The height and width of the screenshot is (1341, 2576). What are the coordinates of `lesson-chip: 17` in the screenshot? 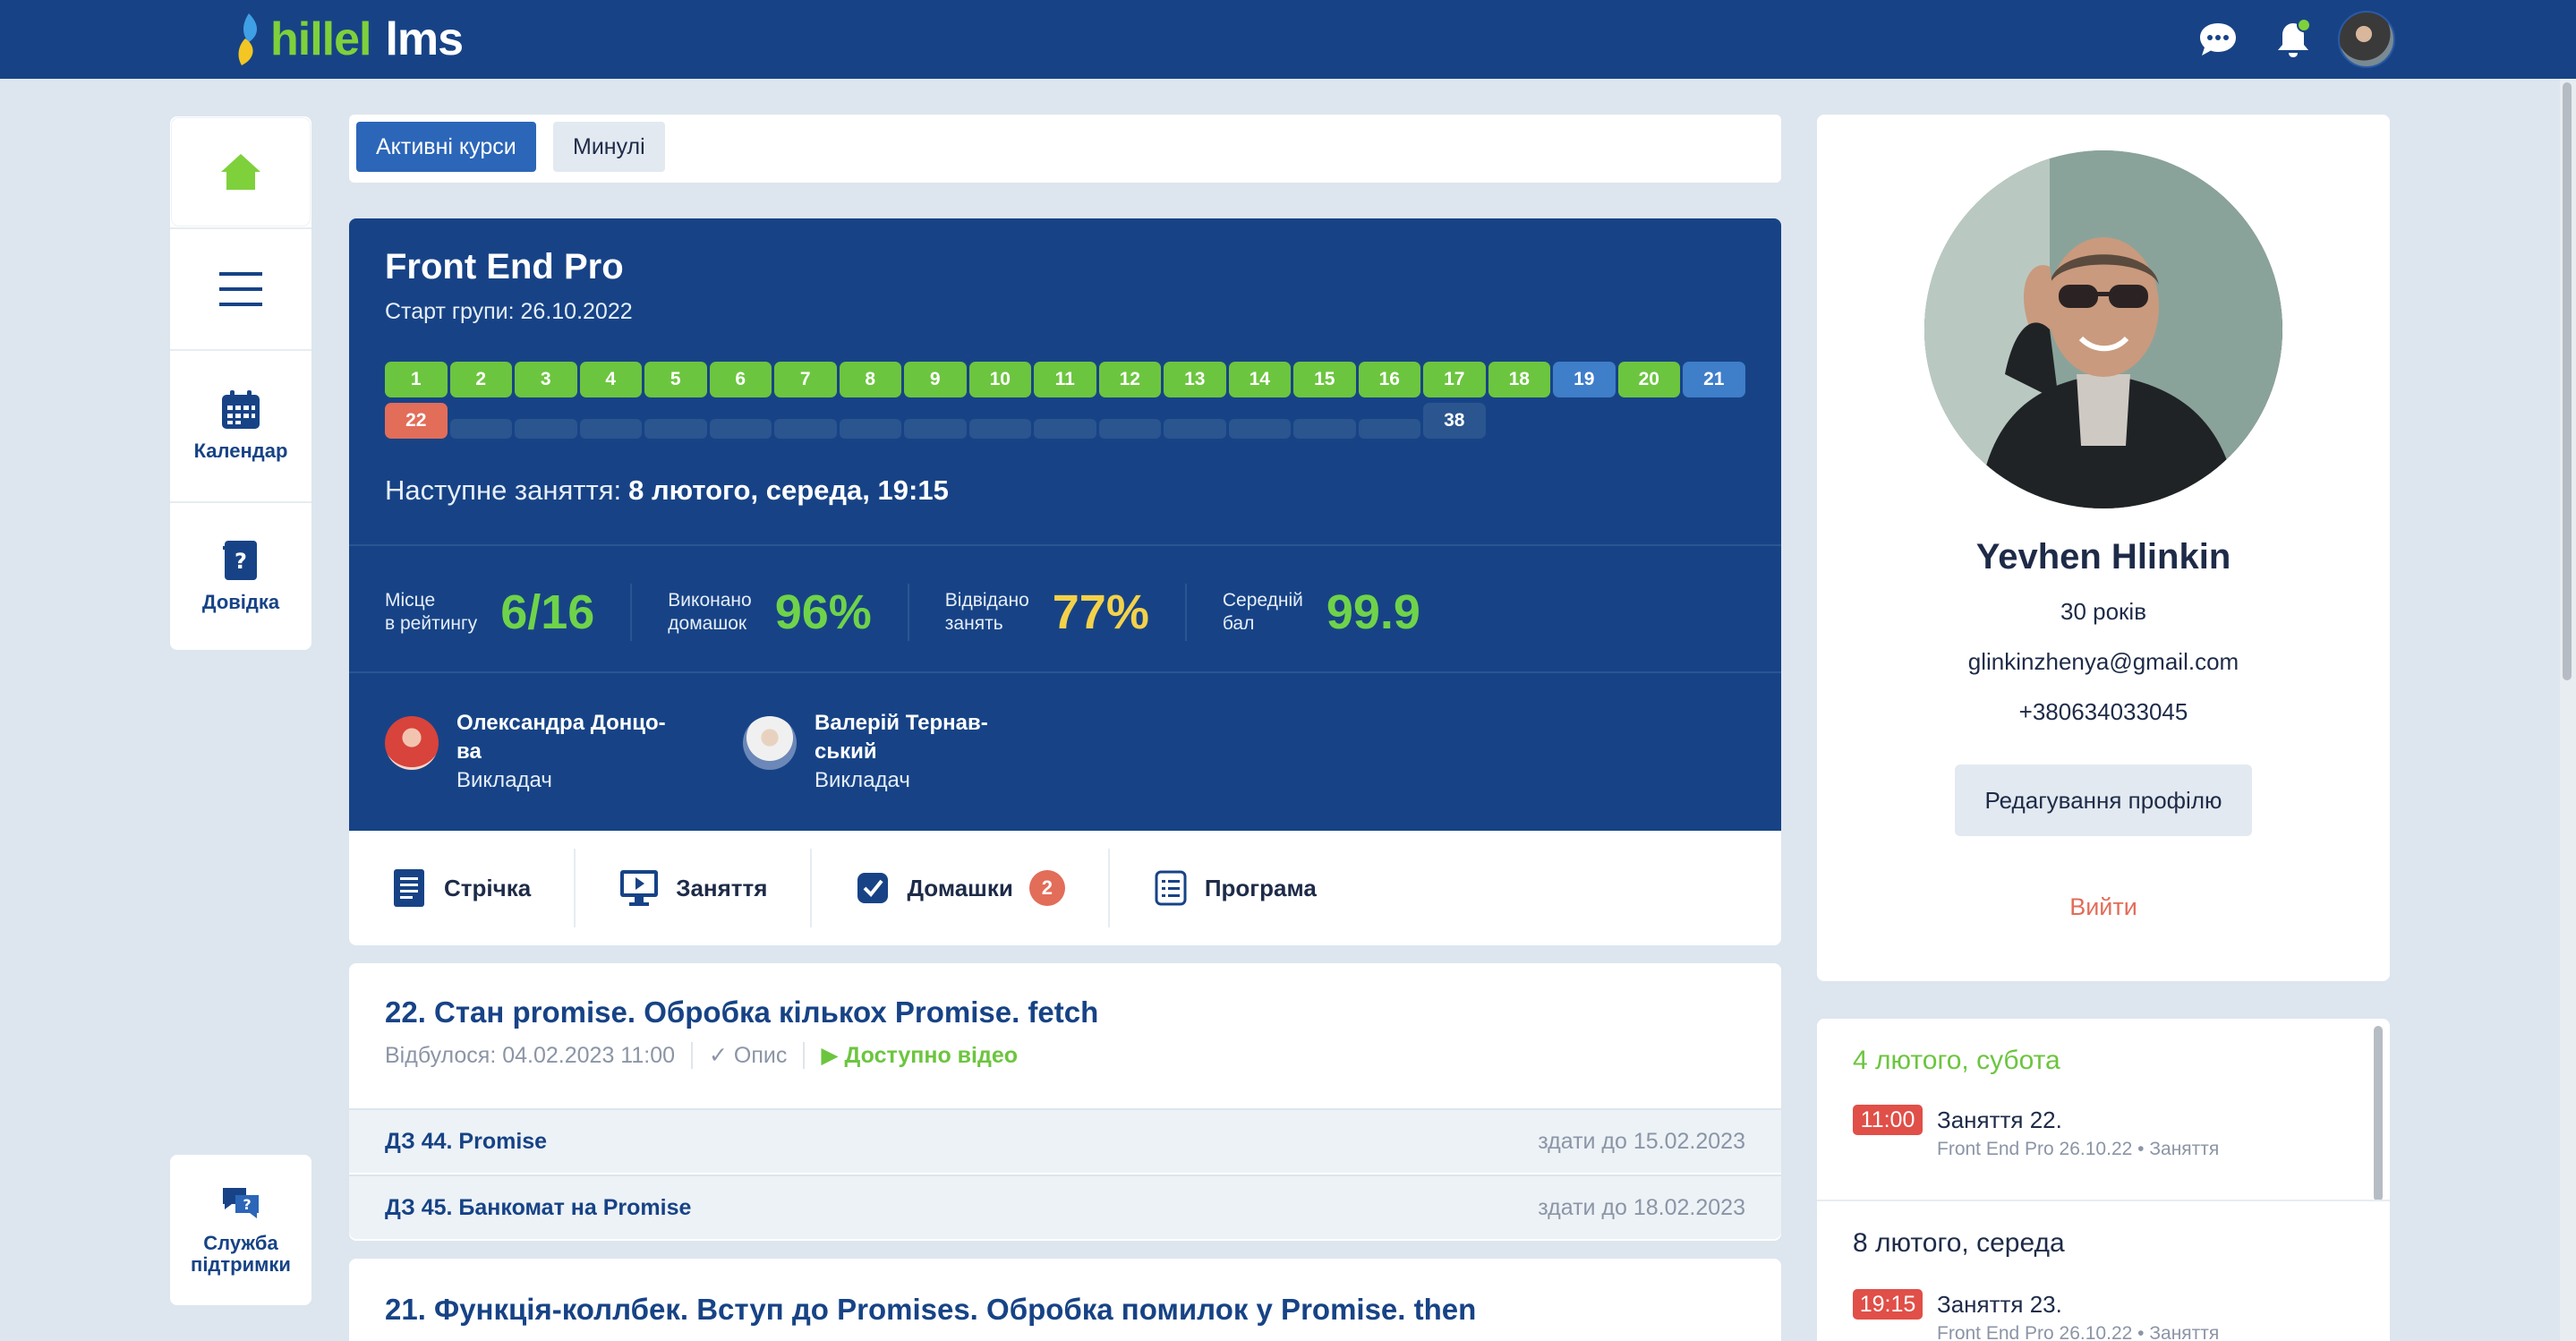 It's located at (1454, 379).